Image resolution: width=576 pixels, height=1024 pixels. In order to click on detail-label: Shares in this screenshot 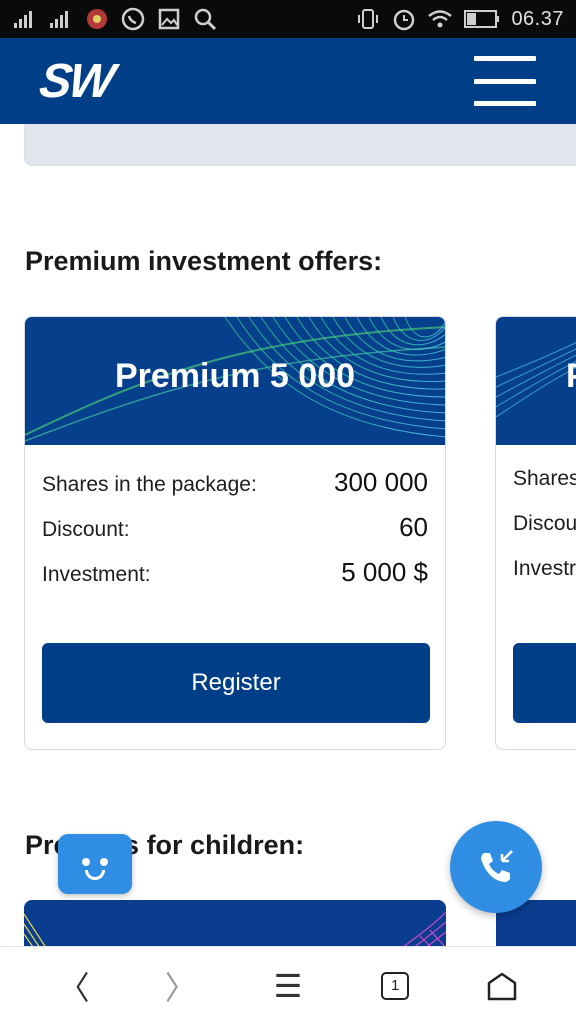, I will do `click(544, 478)`.